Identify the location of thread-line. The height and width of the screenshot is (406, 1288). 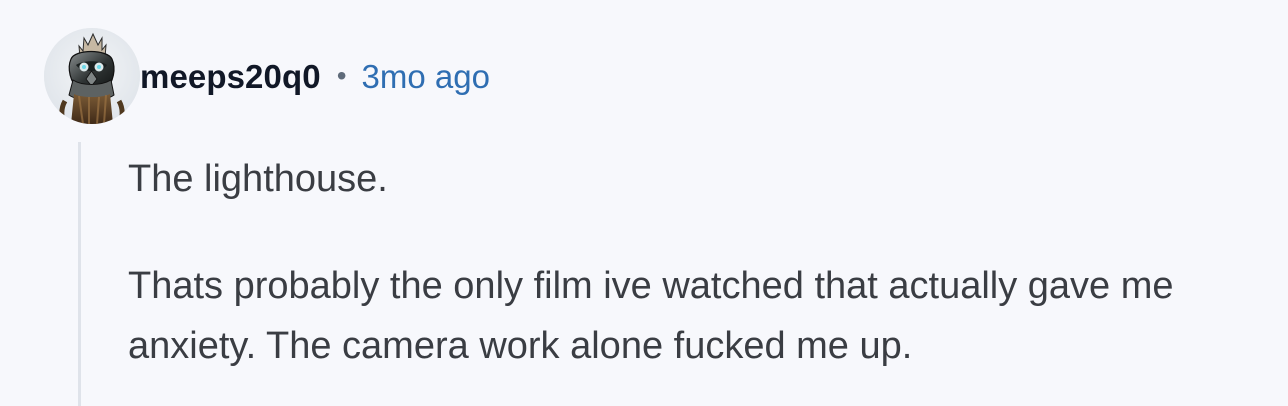
(79, 274).